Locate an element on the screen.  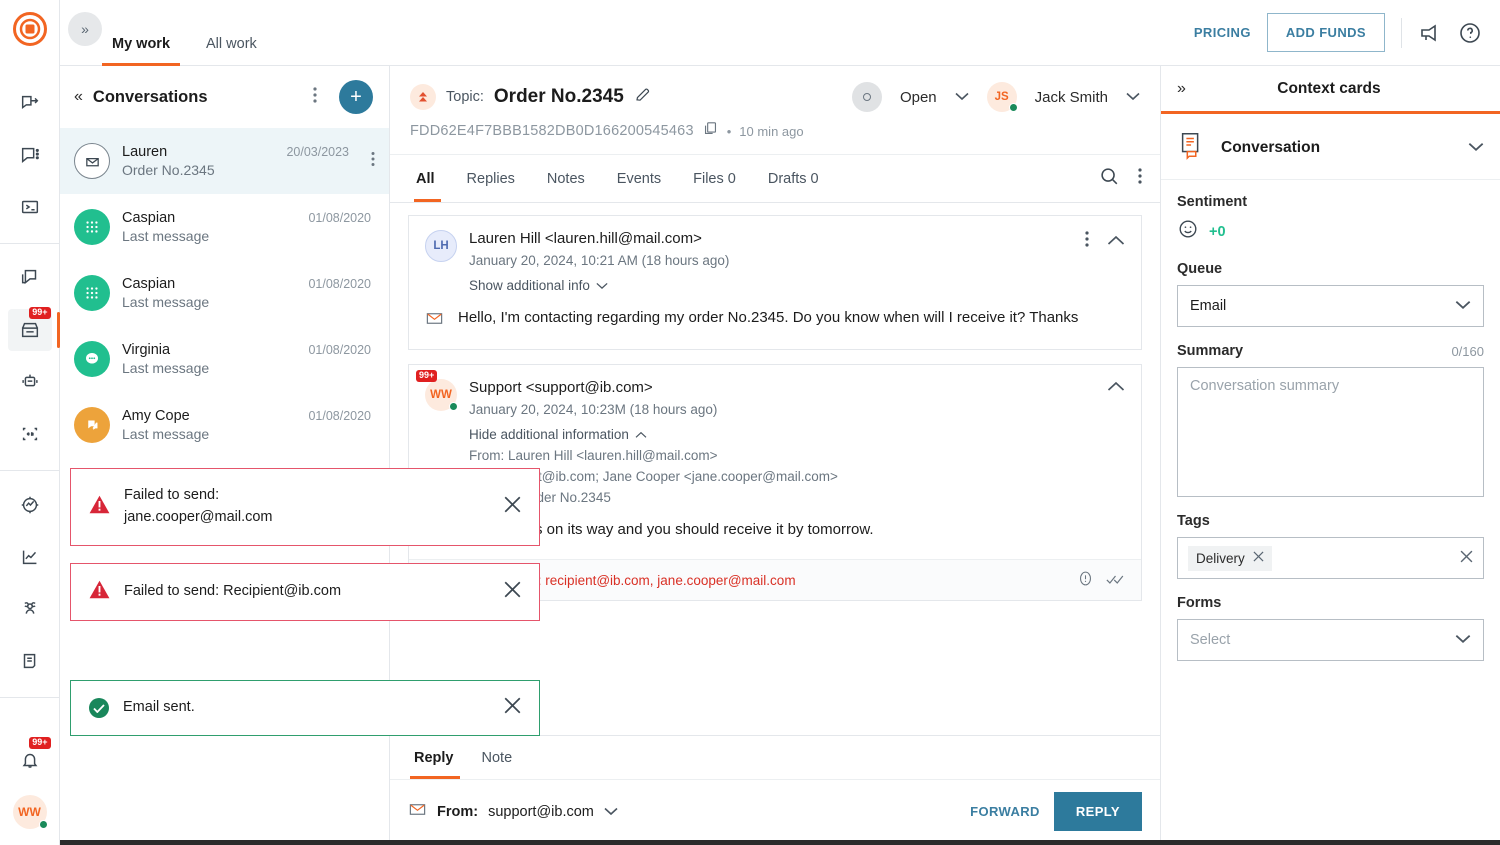
left-nav-rail: 99+ 99+ WW is located at coordinates (30, 422).